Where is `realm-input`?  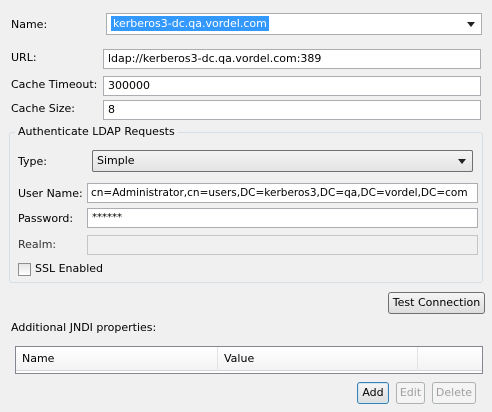
realm-input is located at coordinates (282, 245).